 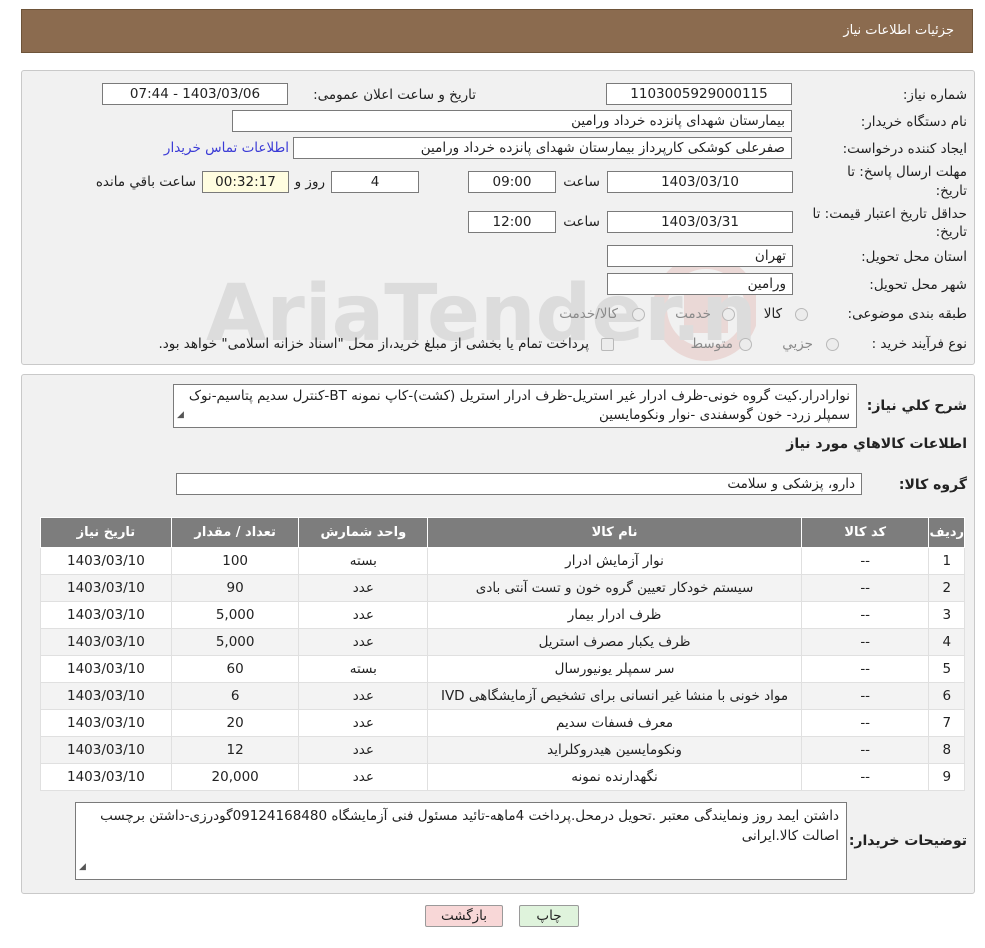 What do you see at coordinates (106, 532) in the screenshot?
I see `column-header-date: تاریخ نیاز` at bounding box center [106, 532].